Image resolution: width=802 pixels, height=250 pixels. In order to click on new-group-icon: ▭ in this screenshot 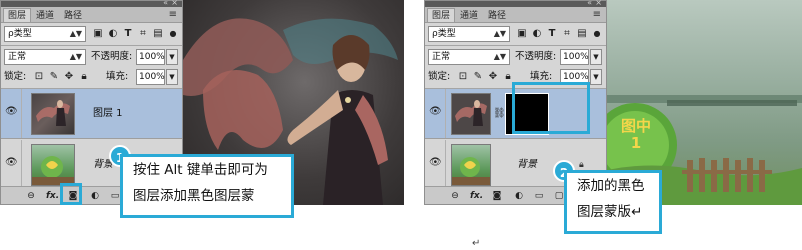, I will do `click(539, 196)`.